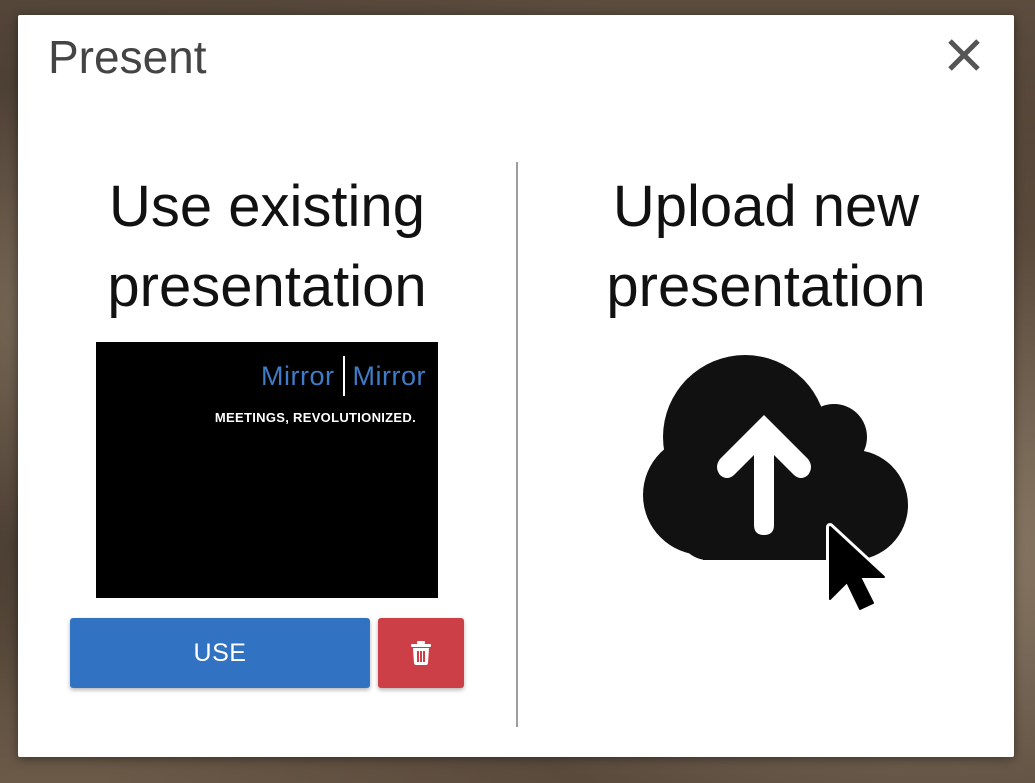 The image size is (1035, 783). I want to click on upload-new-heading-line1: Upload new, so click(766, 206).